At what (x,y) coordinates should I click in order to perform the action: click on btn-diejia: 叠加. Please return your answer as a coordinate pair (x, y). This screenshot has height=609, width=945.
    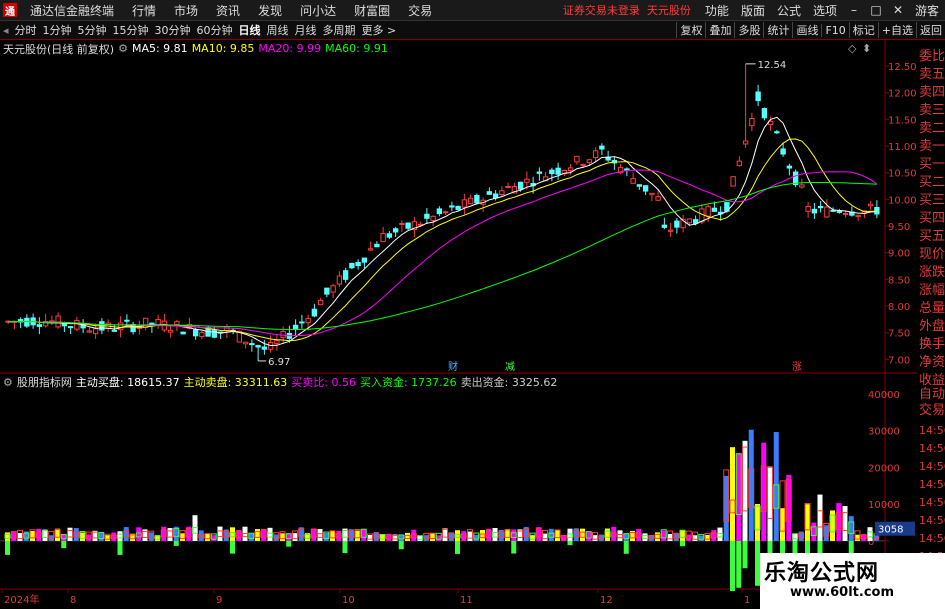
    Looking at the image, I should click on (719, 30).